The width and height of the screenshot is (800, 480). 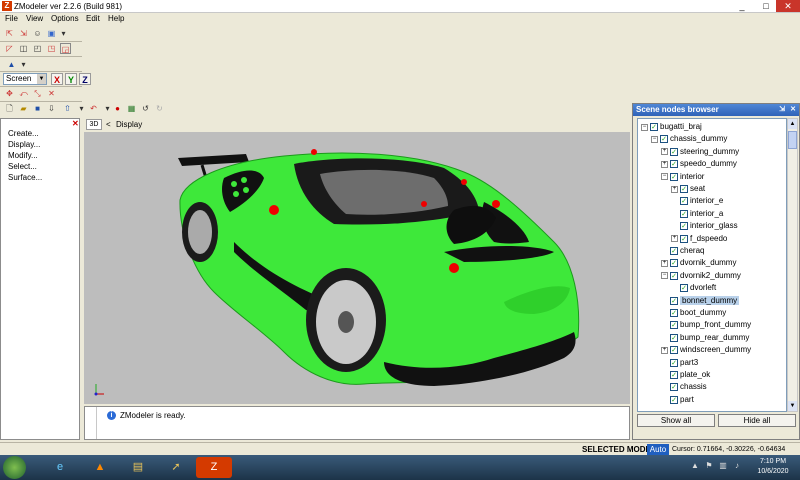 I want to click on pointer-dropdown-icon: ▾, so click(x=23, y=64).